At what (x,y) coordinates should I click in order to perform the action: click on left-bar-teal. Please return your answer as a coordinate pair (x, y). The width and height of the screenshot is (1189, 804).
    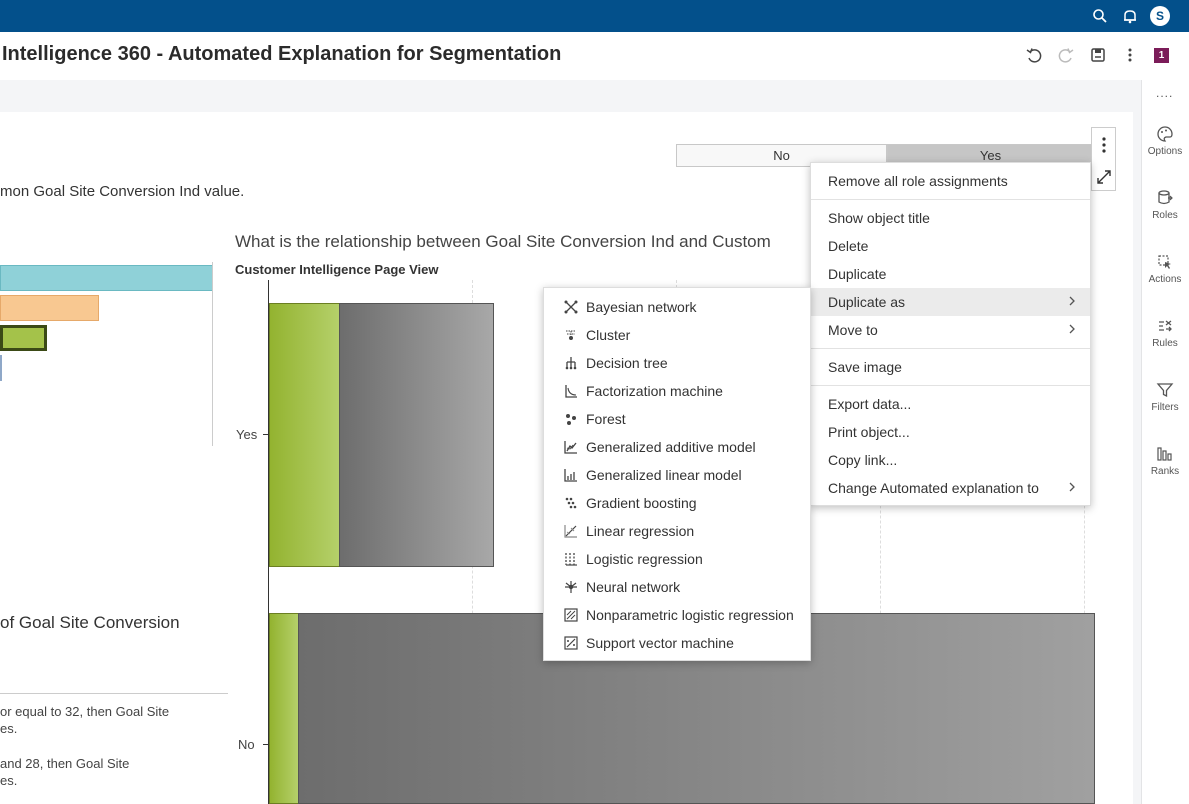
    Looking at the image, I should click on (106, 278).